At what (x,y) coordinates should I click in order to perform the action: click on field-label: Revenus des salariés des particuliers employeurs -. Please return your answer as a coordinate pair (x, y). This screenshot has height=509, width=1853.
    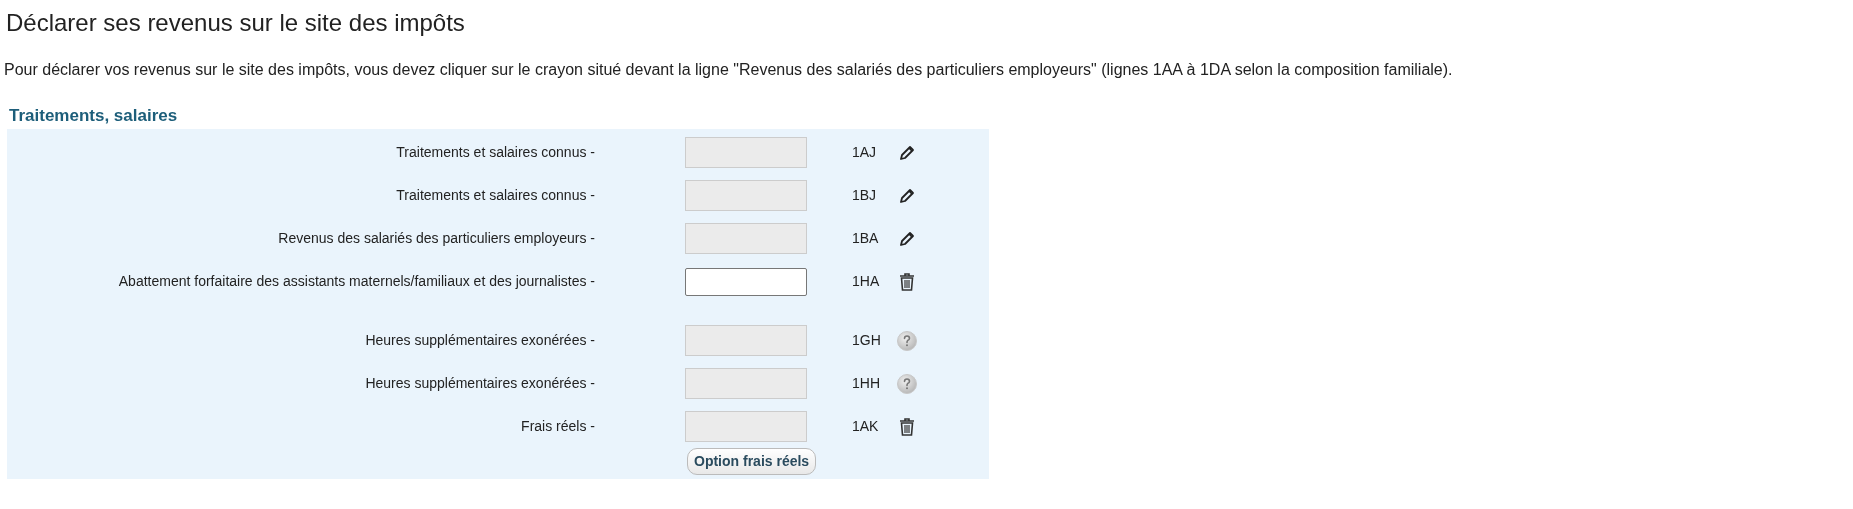
    Looking at the image, I should click on (436, 238).